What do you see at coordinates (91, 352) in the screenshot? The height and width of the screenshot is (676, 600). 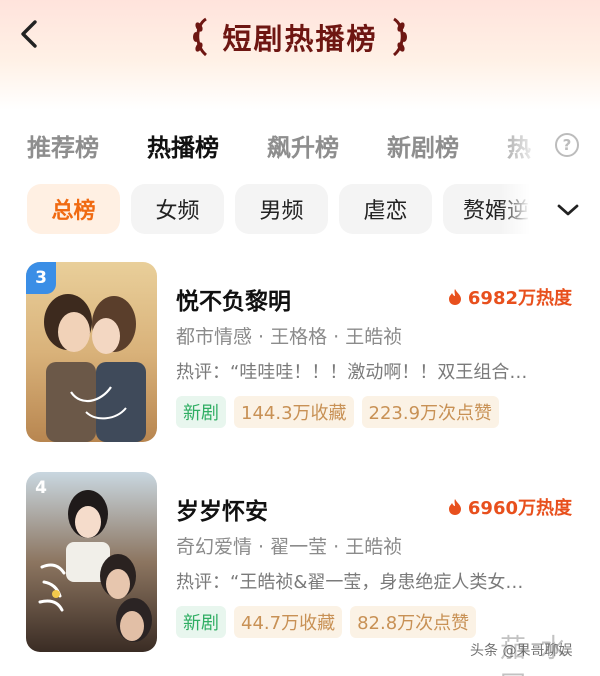 I see `drama-poster: 3` at bounding box center [91, 352].